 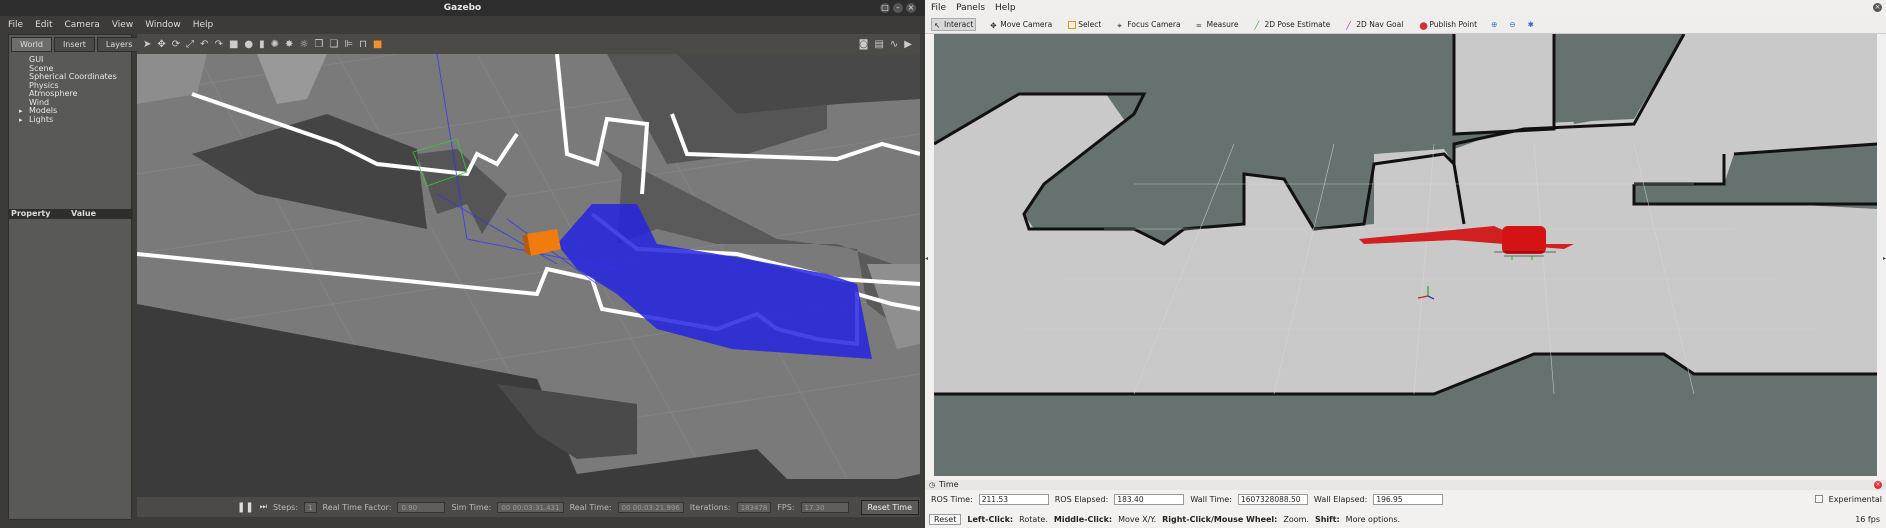 I want to click on hint-left-click: Left-Click:, so click(x=990, y=519).